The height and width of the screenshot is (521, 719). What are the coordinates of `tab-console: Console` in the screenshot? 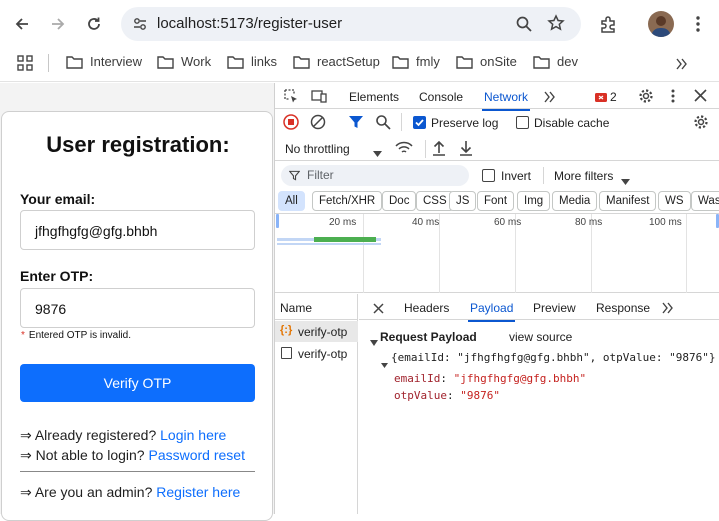 It's located at (441, 97).